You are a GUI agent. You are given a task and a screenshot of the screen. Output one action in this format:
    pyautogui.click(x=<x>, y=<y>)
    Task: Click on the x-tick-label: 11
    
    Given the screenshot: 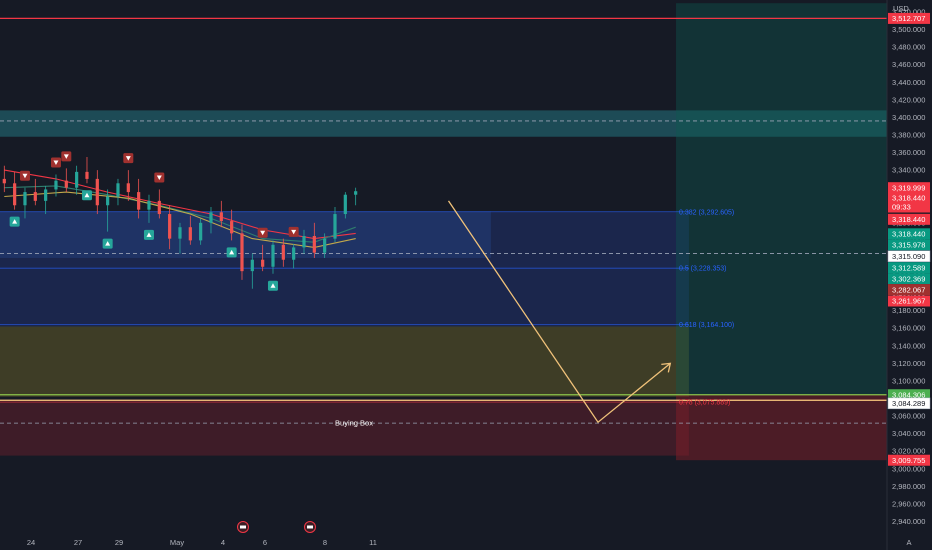 What is the action you would take?
    pyautogui.click(x=373, y=542)
    